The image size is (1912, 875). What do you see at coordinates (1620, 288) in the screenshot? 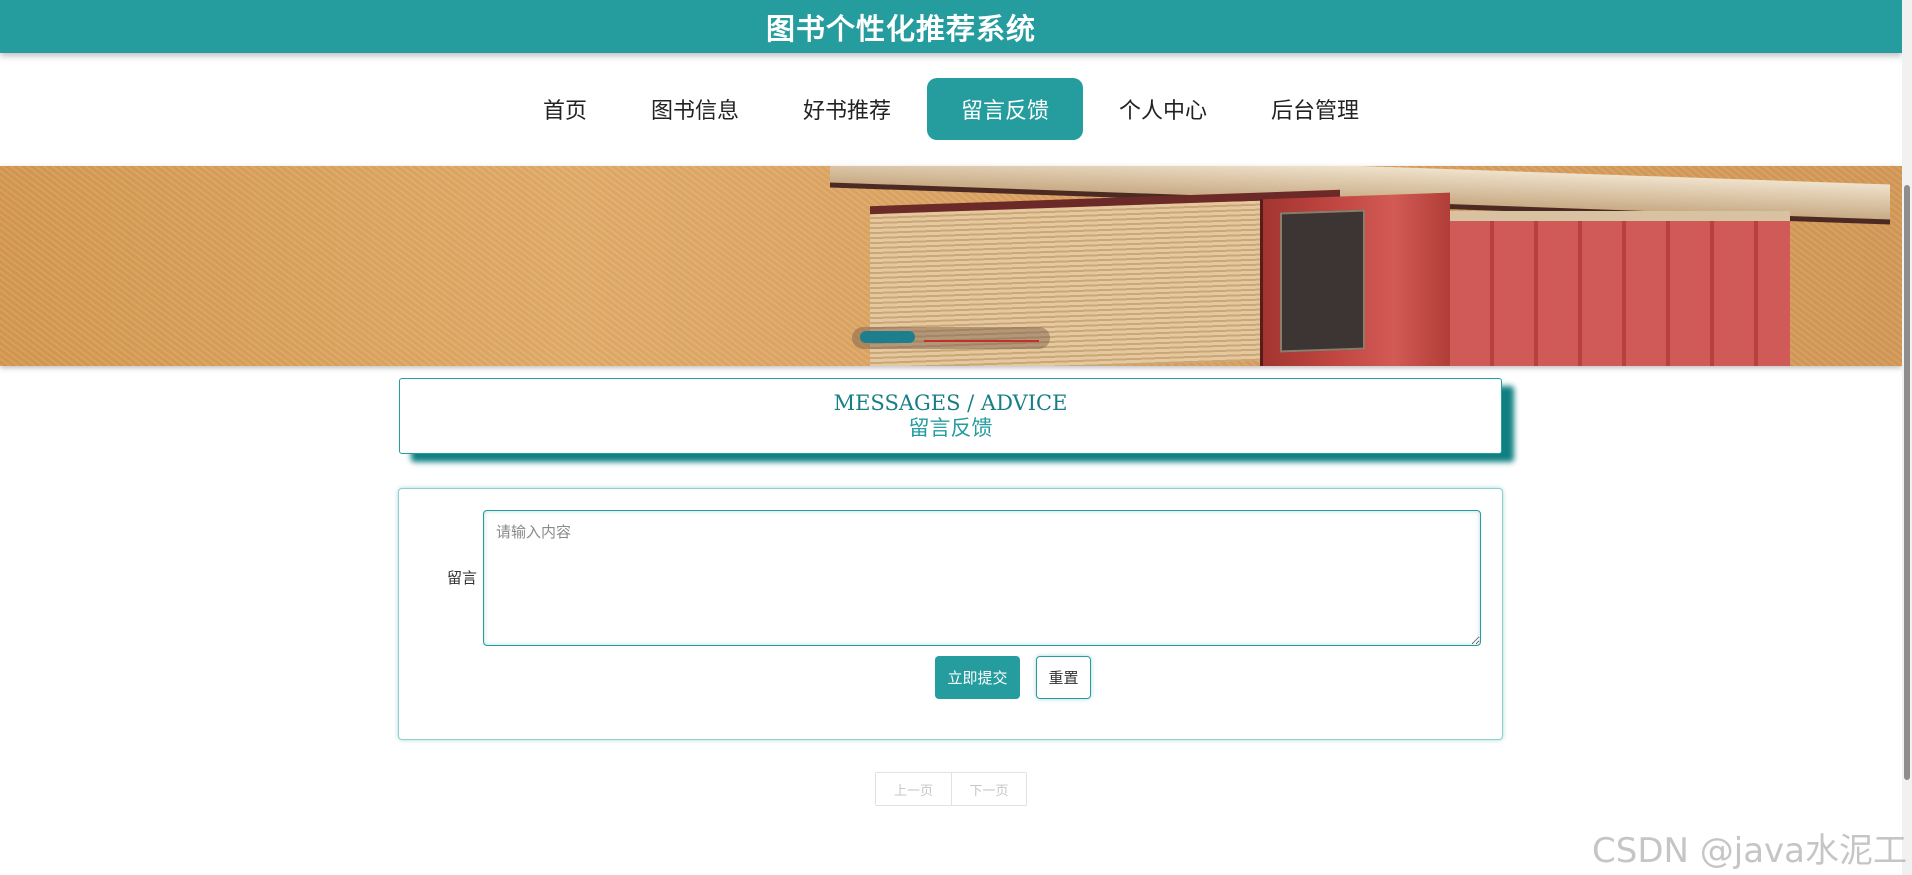
I see `book-red-cover` at bounding box center [1620, 288].